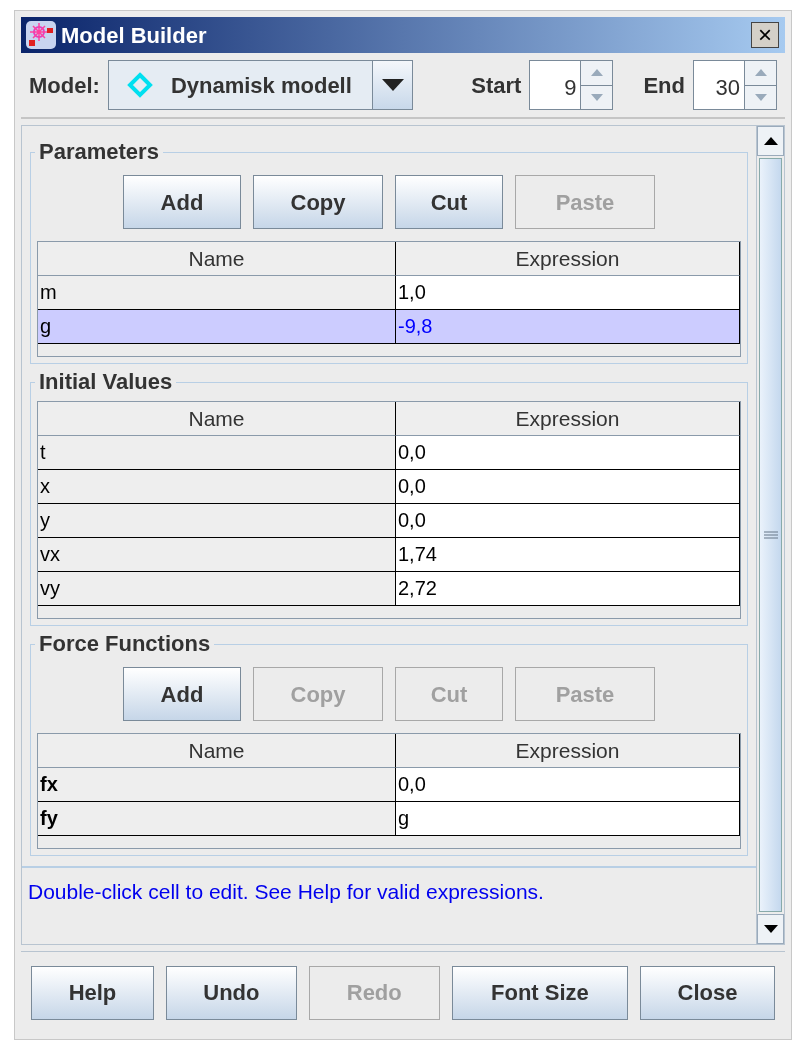 The height and width of the screenshot is (1046, 798). What do you see at coordinates (217, 555) in the screenshot?
I see `table-cell: vx` at bounding box center [217, 555].